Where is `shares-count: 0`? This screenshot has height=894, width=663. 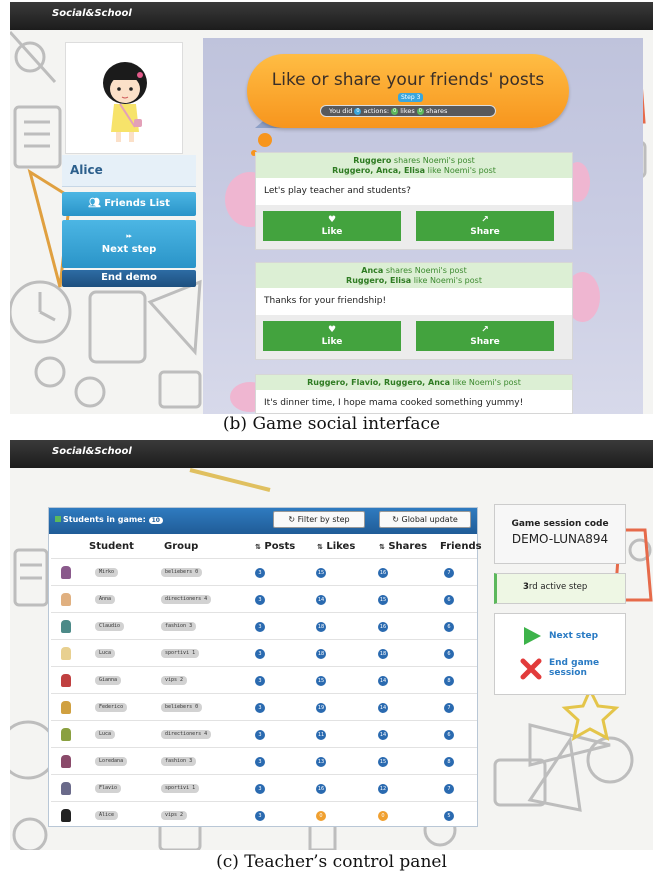
shares-count: 0 is located at coordinates (420, 111).